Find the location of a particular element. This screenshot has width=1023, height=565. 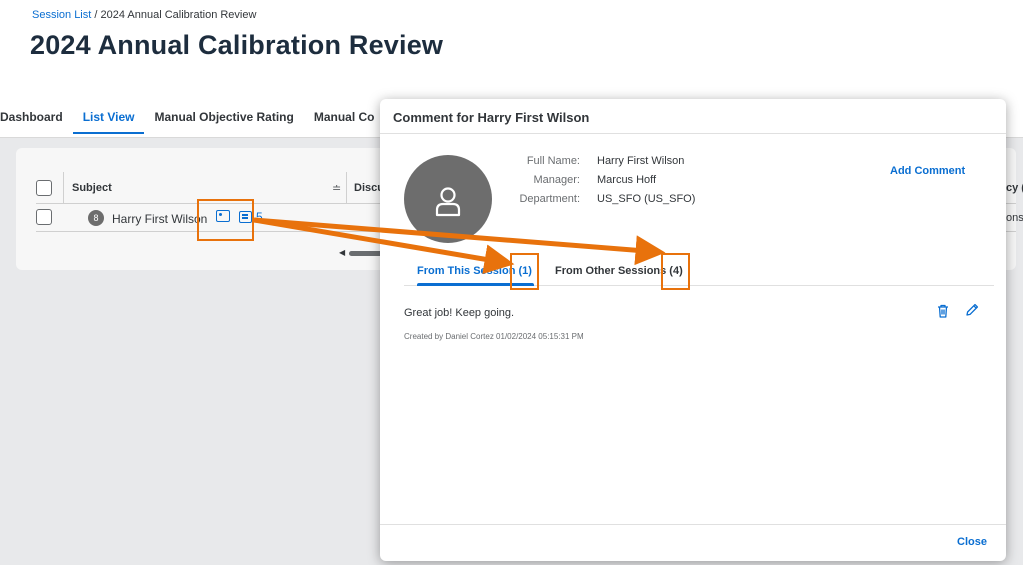

annotation-arrow-this-session is located at coordinates (384, 246).